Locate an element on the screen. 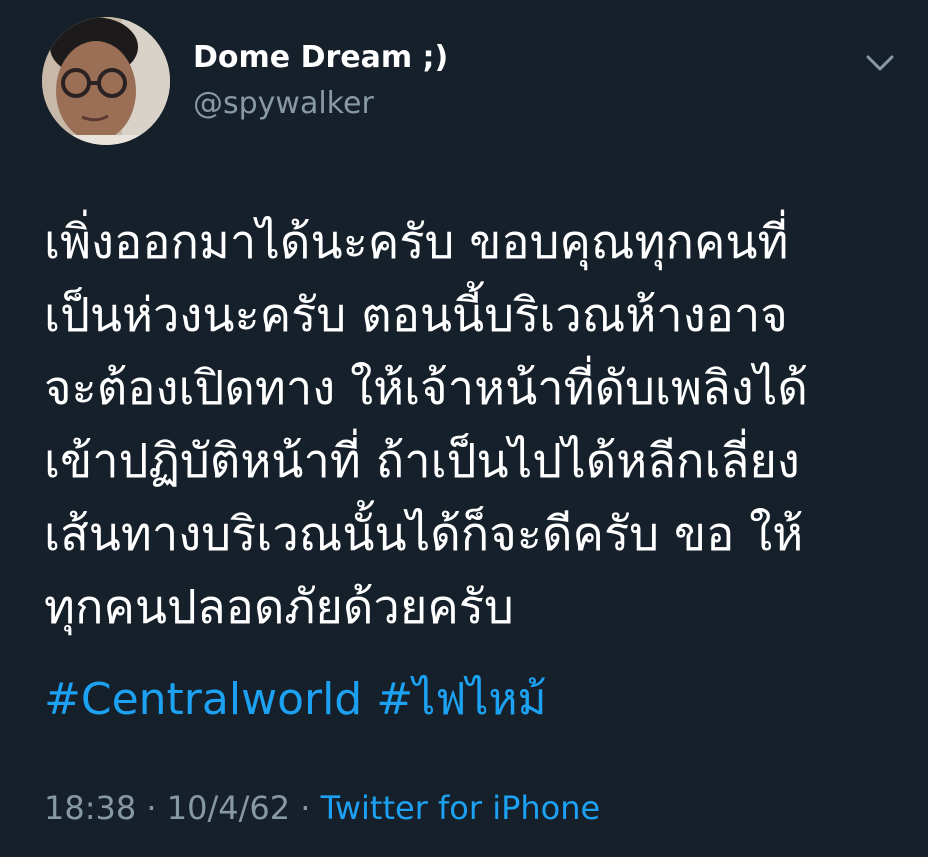  tweet-meta: 18:38 · 10/4/62 · Twitter for iPhone is located at coordinates (322, 808).